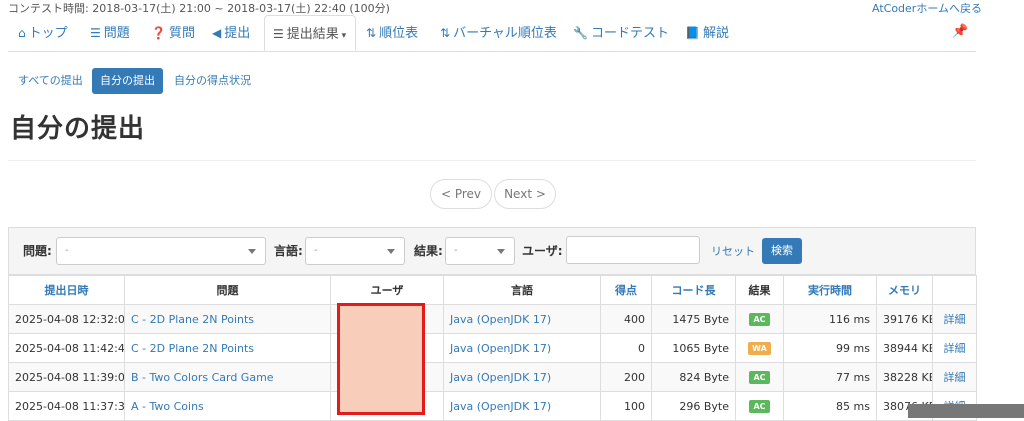 This screenshot has width=1024, height=421. I want to click on header-code-length: コード長, so click(693, 290).